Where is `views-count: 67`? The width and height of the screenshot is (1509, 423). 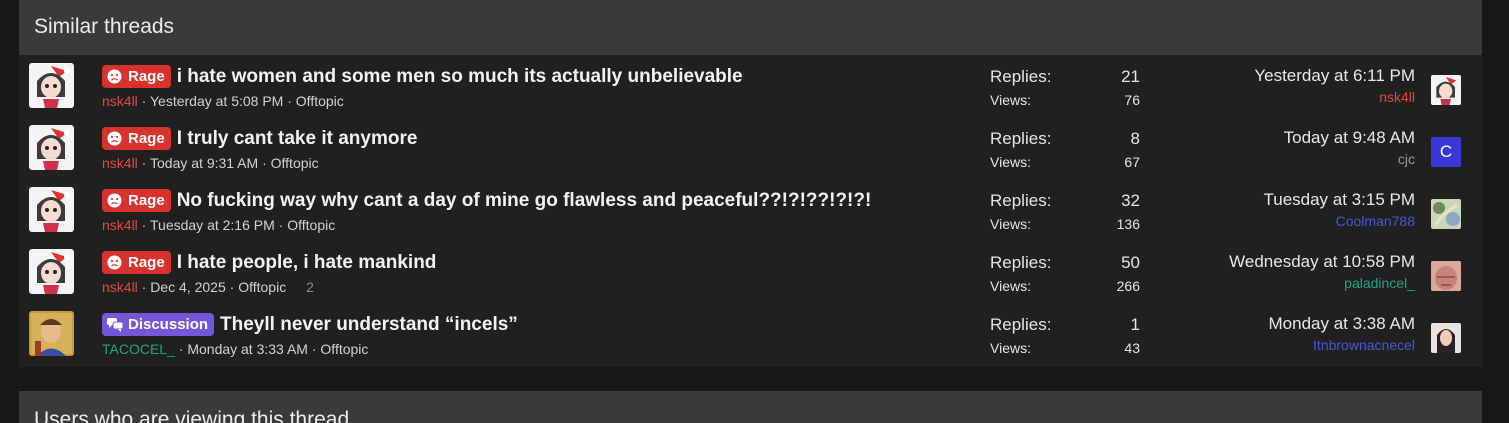
views-count: 67 is located at coordinates (1132, 162).